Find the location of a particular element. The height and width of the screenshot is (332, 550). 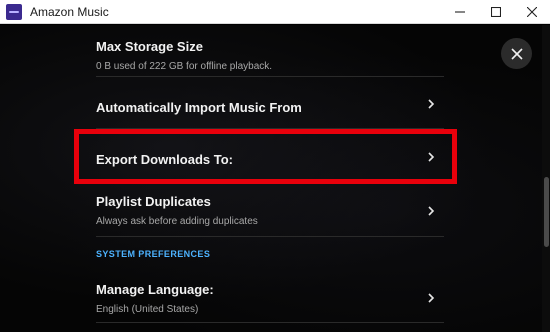

window-close-button is located at coordinates (532, 12).